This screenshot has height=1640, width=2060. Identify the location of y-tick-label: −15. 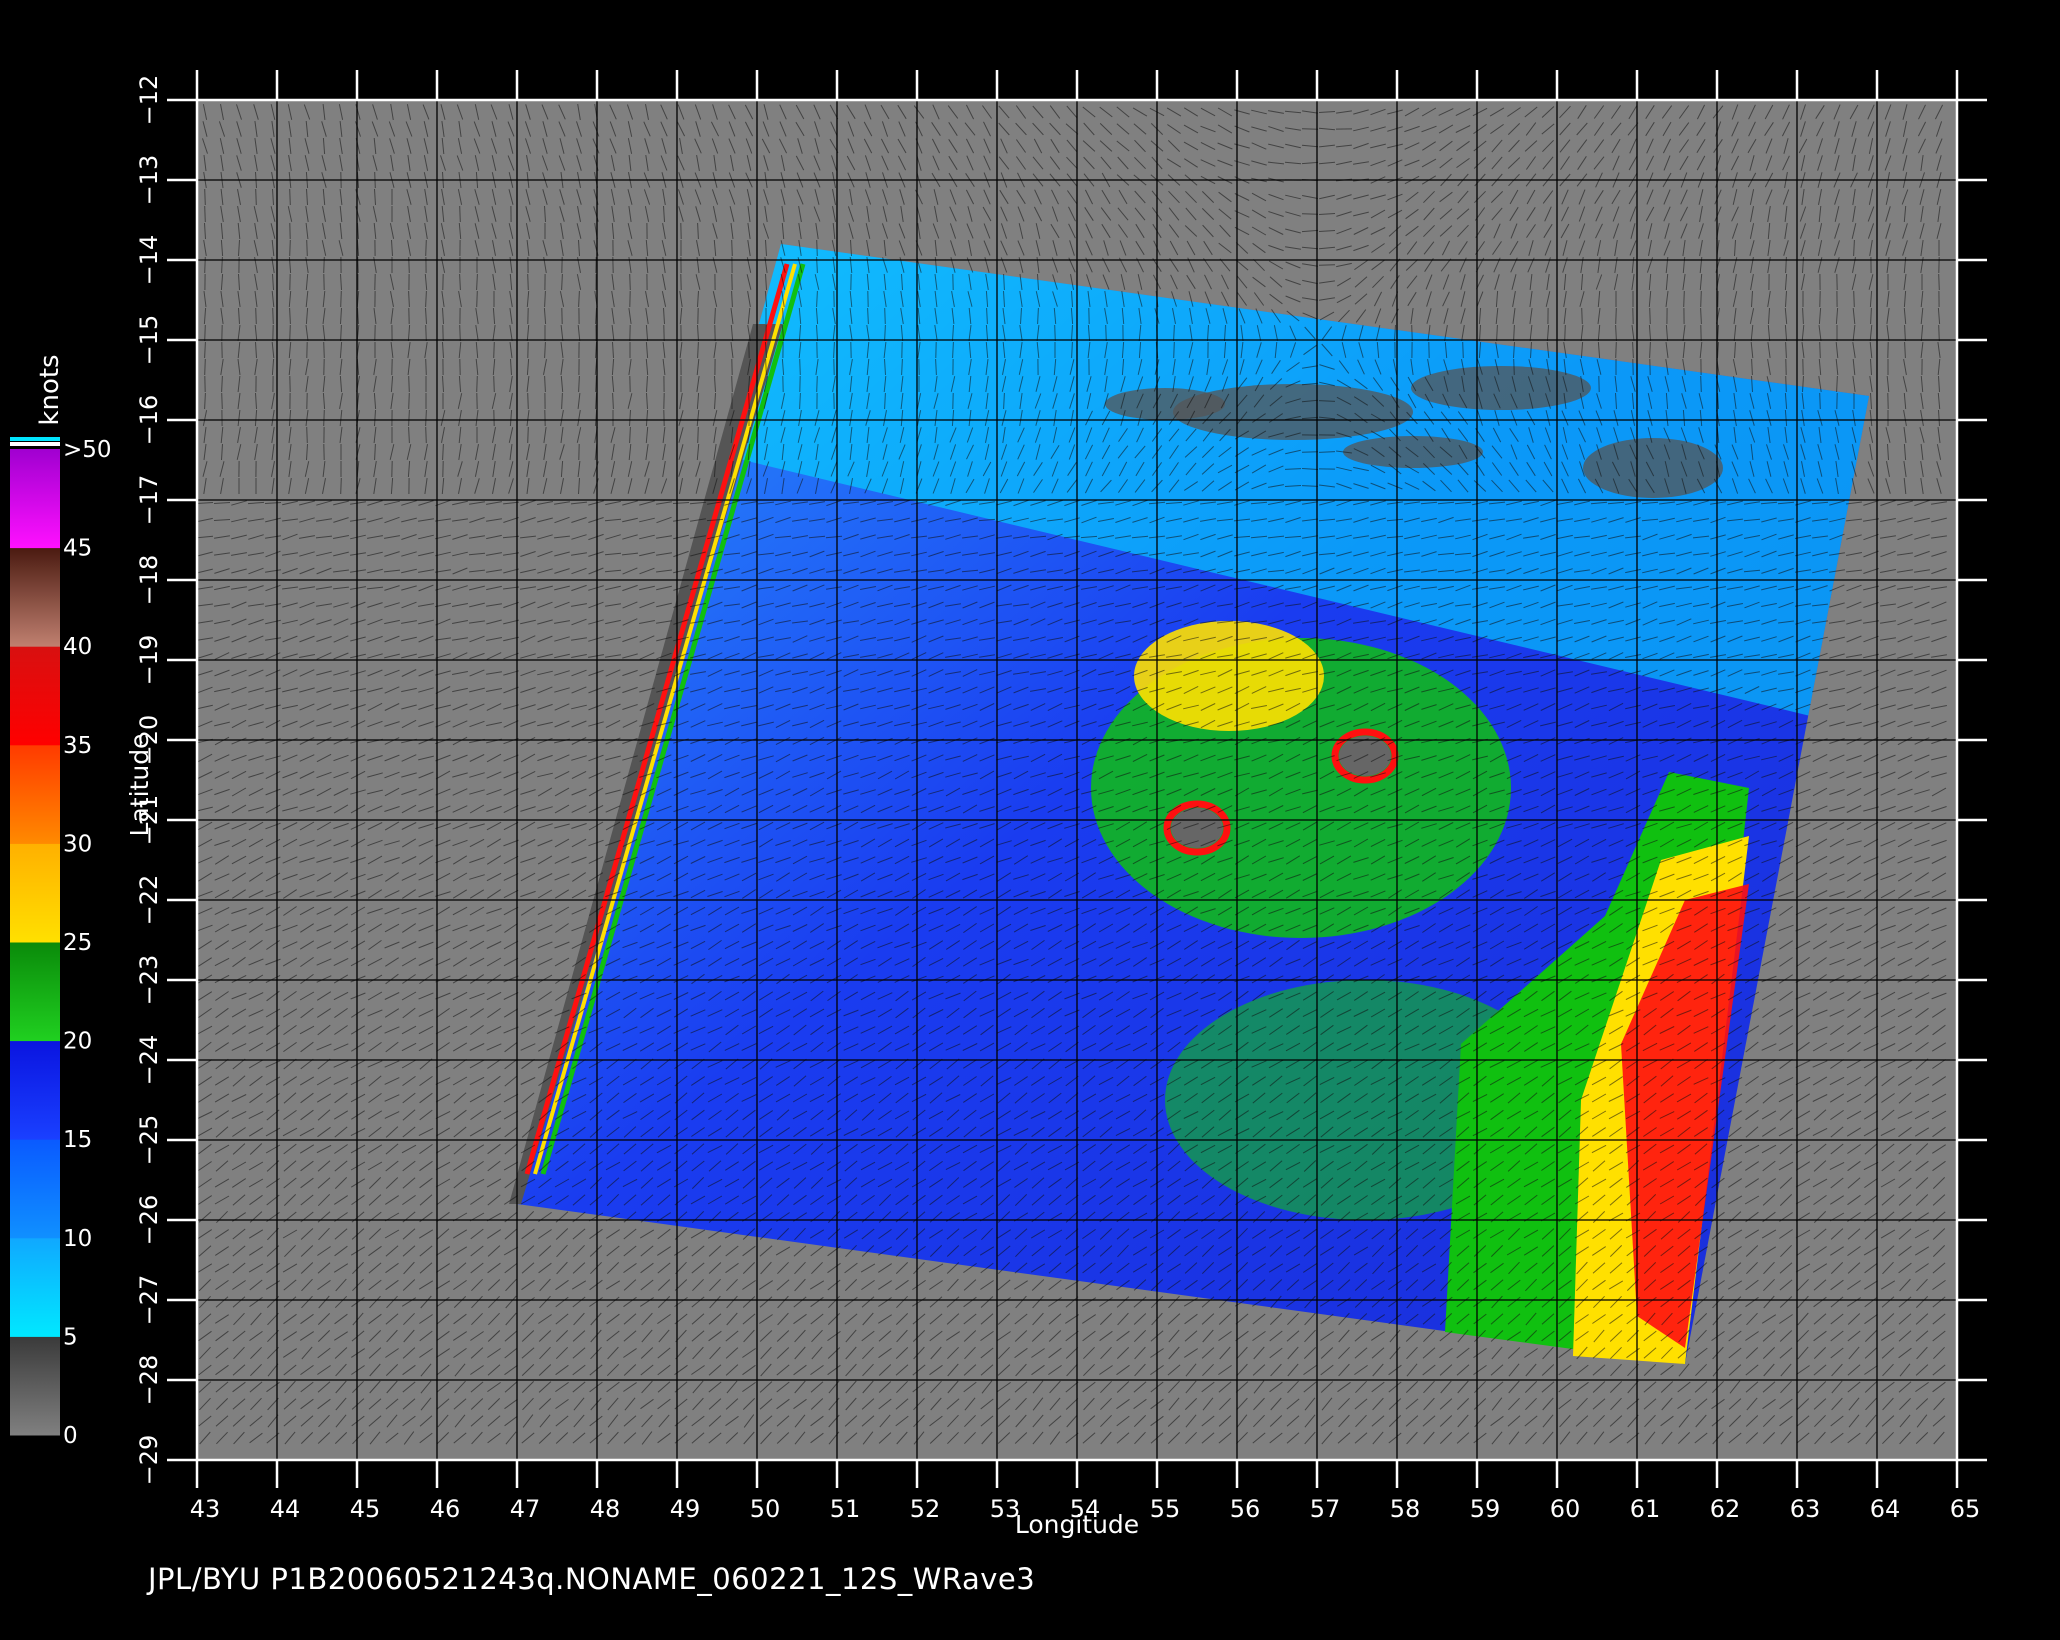
(149, 340).